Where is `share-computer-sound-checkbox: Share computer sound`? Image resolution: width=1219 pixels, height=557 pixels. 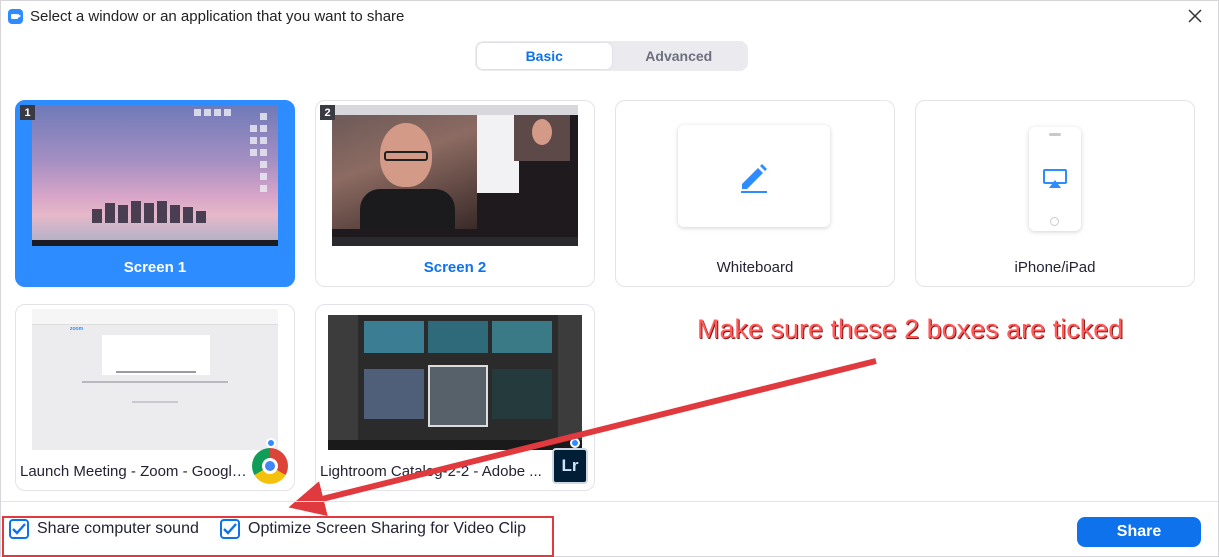
share-computer-sound-checkbox: Share computer sound is located at coordinates (104, 529).